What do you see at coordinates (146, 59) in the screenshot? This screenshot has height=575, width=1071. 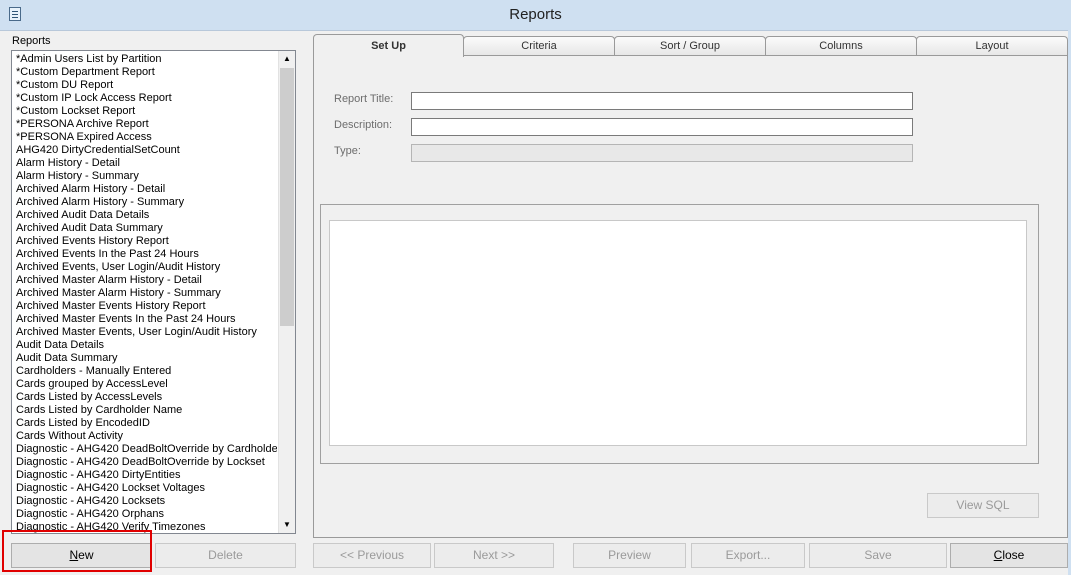 I see `report-list-item: *Admin Users List by Partition` at bounding box center [146, 59].